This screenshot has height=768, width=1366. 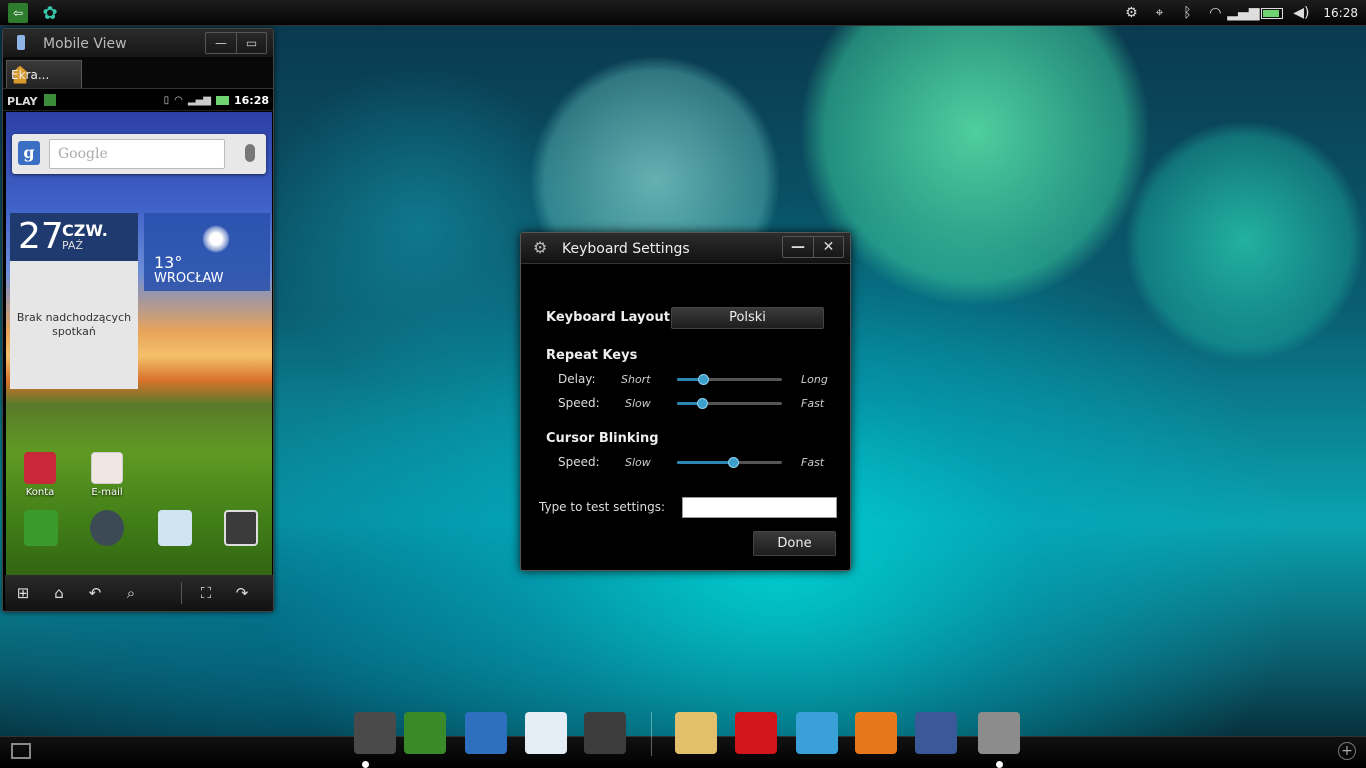 What do you see at coordinates (813, 403) in the screenshot?
I see `repeat-speed-max-label: Fast` at bounding box center [813, 403].